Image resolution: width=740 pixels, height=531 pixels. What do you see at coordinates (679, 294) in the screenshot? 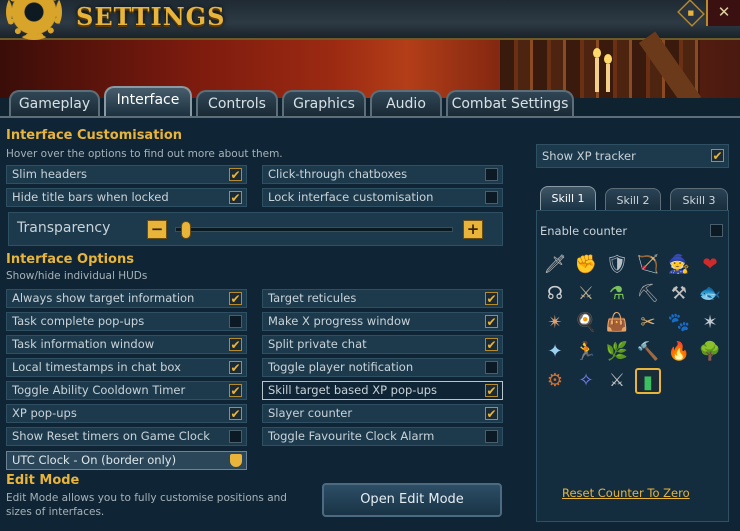
I see `smithing-icon: ⚒` at bounding box center [679, 294].